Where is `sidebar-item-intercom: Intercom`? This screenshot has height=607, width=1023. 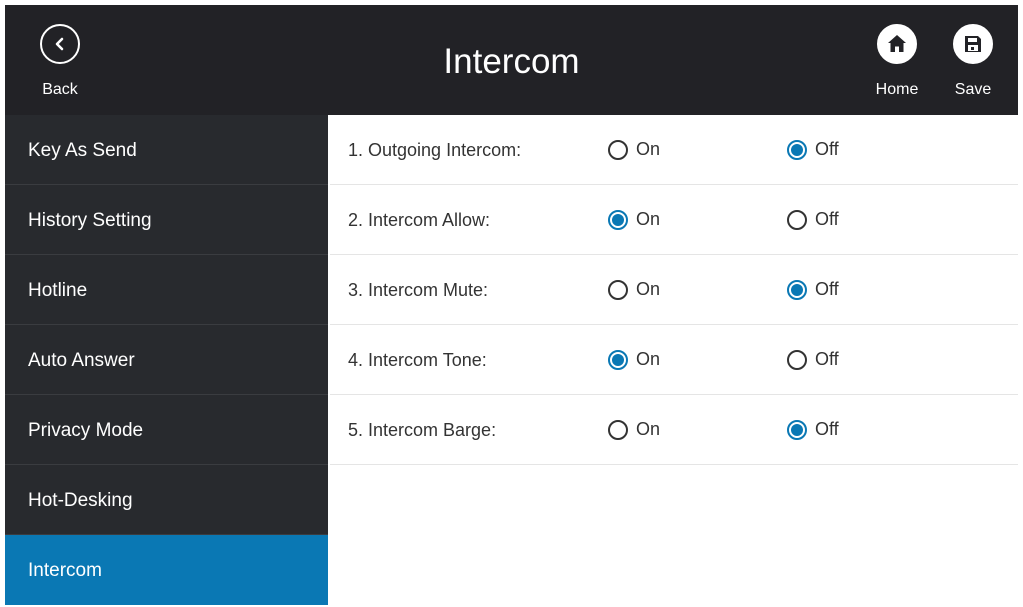
sidebar-item-intercom: Intercom is located at coordinates (166, 570).